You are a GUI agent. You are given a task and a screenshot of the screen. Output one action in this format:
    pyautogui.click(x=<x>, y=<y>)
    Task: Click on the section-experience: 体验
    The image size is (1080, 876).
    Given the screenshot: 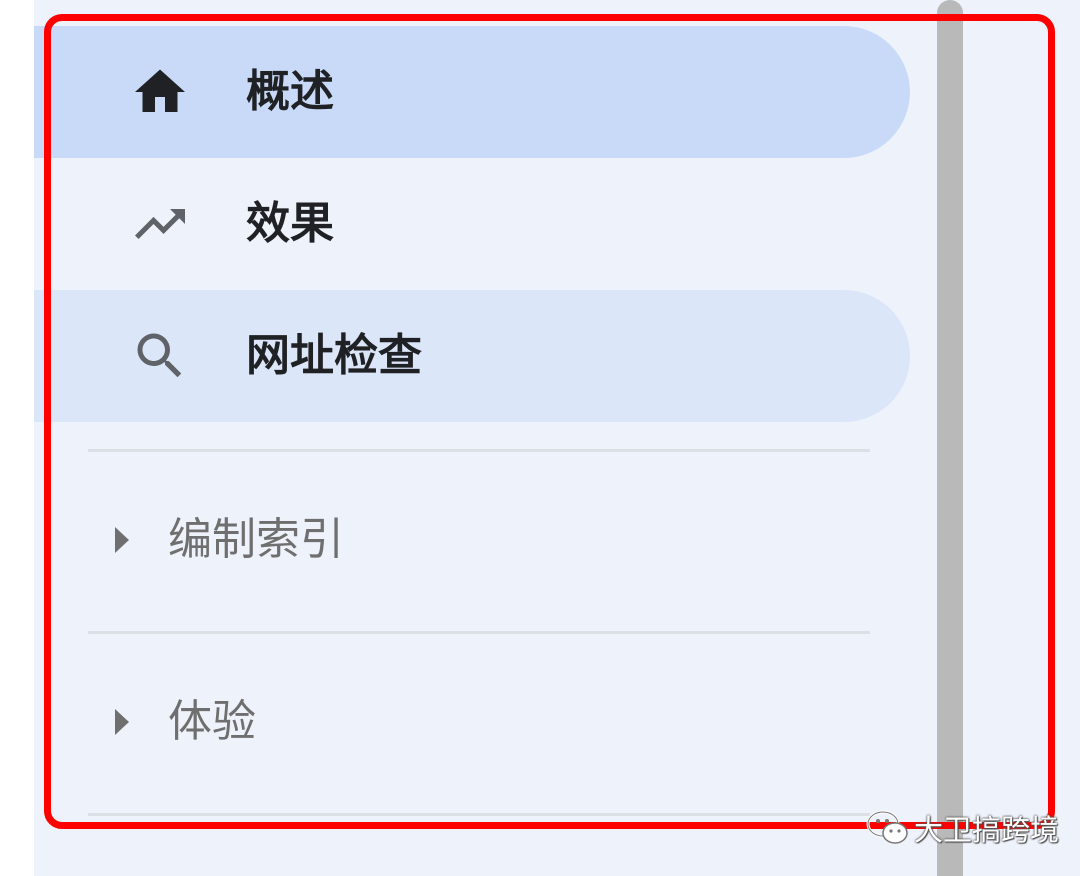 What is the action you would take?
    pyautogui.click(x=452, y=722)
    